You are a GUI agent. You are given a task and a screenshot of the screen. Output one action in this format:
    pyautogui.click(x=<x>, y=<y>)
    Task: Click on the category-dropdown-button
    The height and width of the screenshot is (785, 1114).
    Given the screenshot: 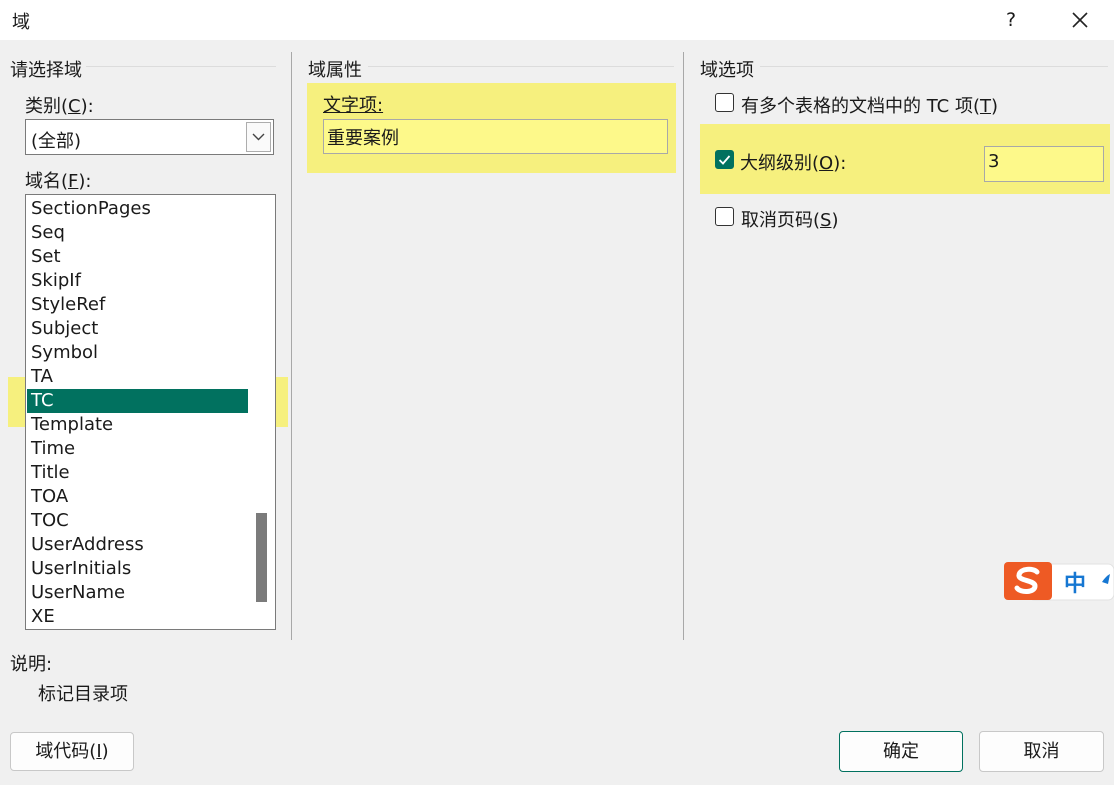 What is the action you would take?
    pyautogui.click(x=258, y=137)
    